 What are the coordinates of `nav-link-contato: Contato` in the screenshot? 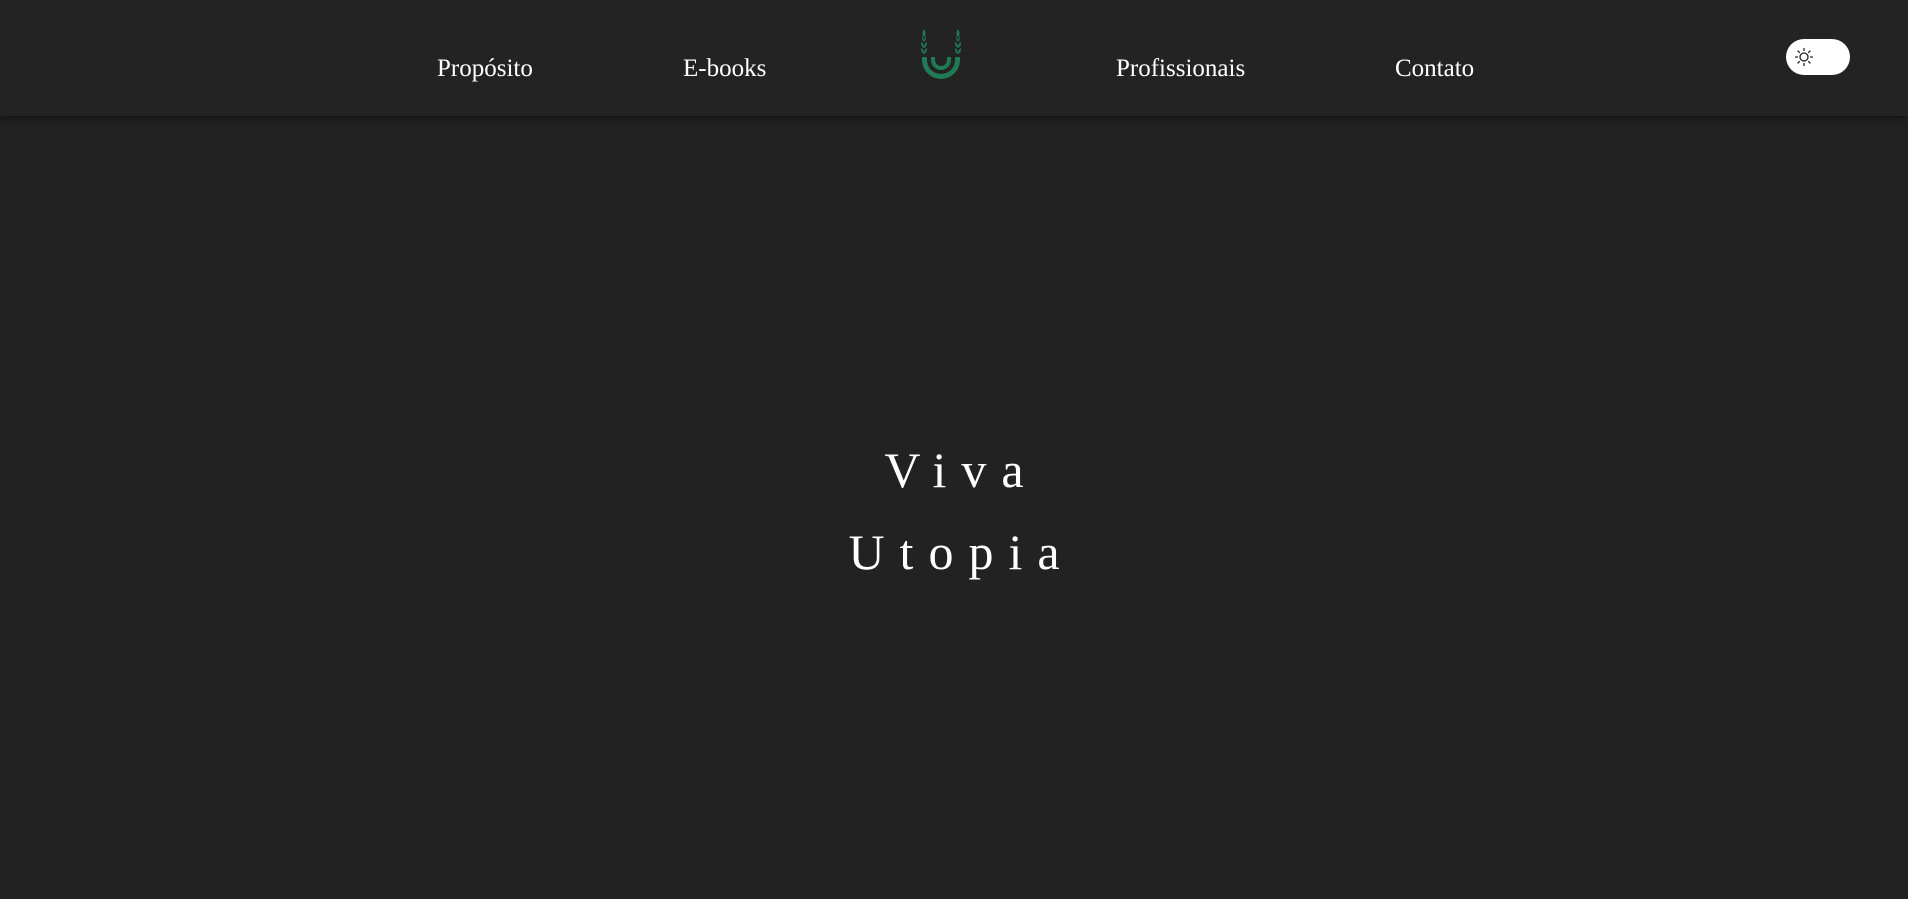 It's located at (1434, 69).